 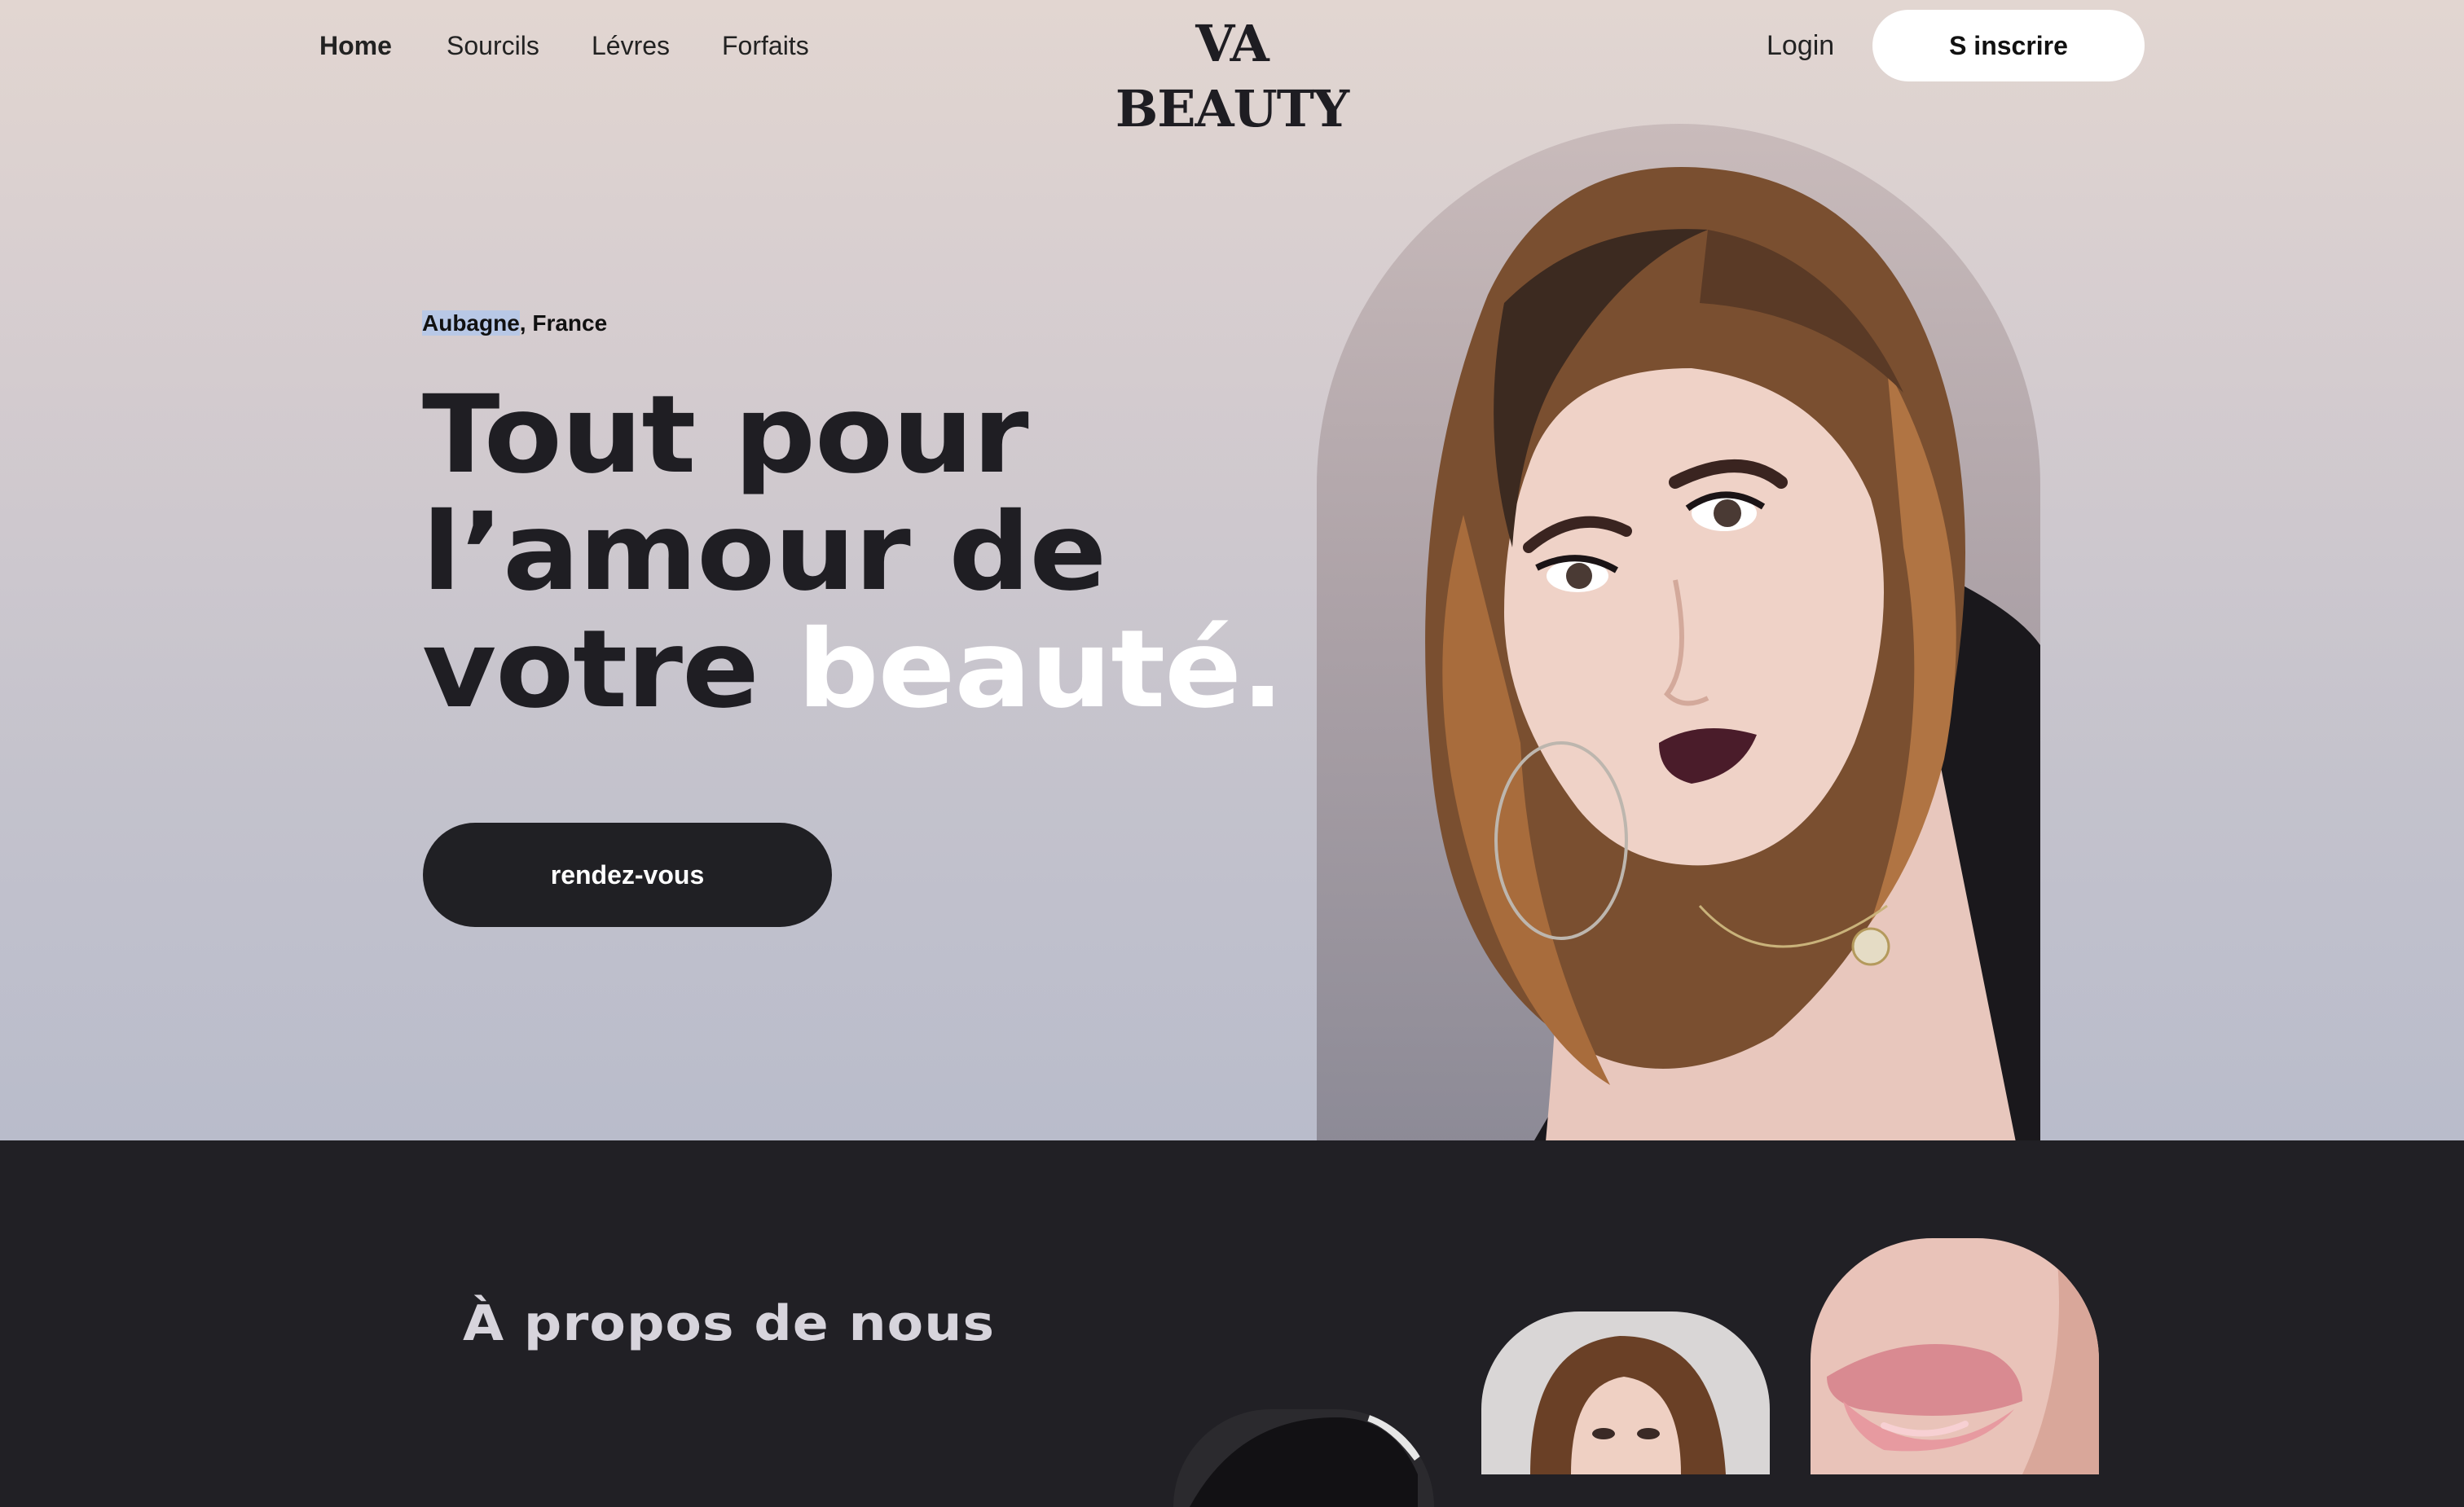 What do you see at coordinates (1628, 1405) in the screenshot?
I see `portrait-thumb-illustration` at bounding box center [1628, 1405].